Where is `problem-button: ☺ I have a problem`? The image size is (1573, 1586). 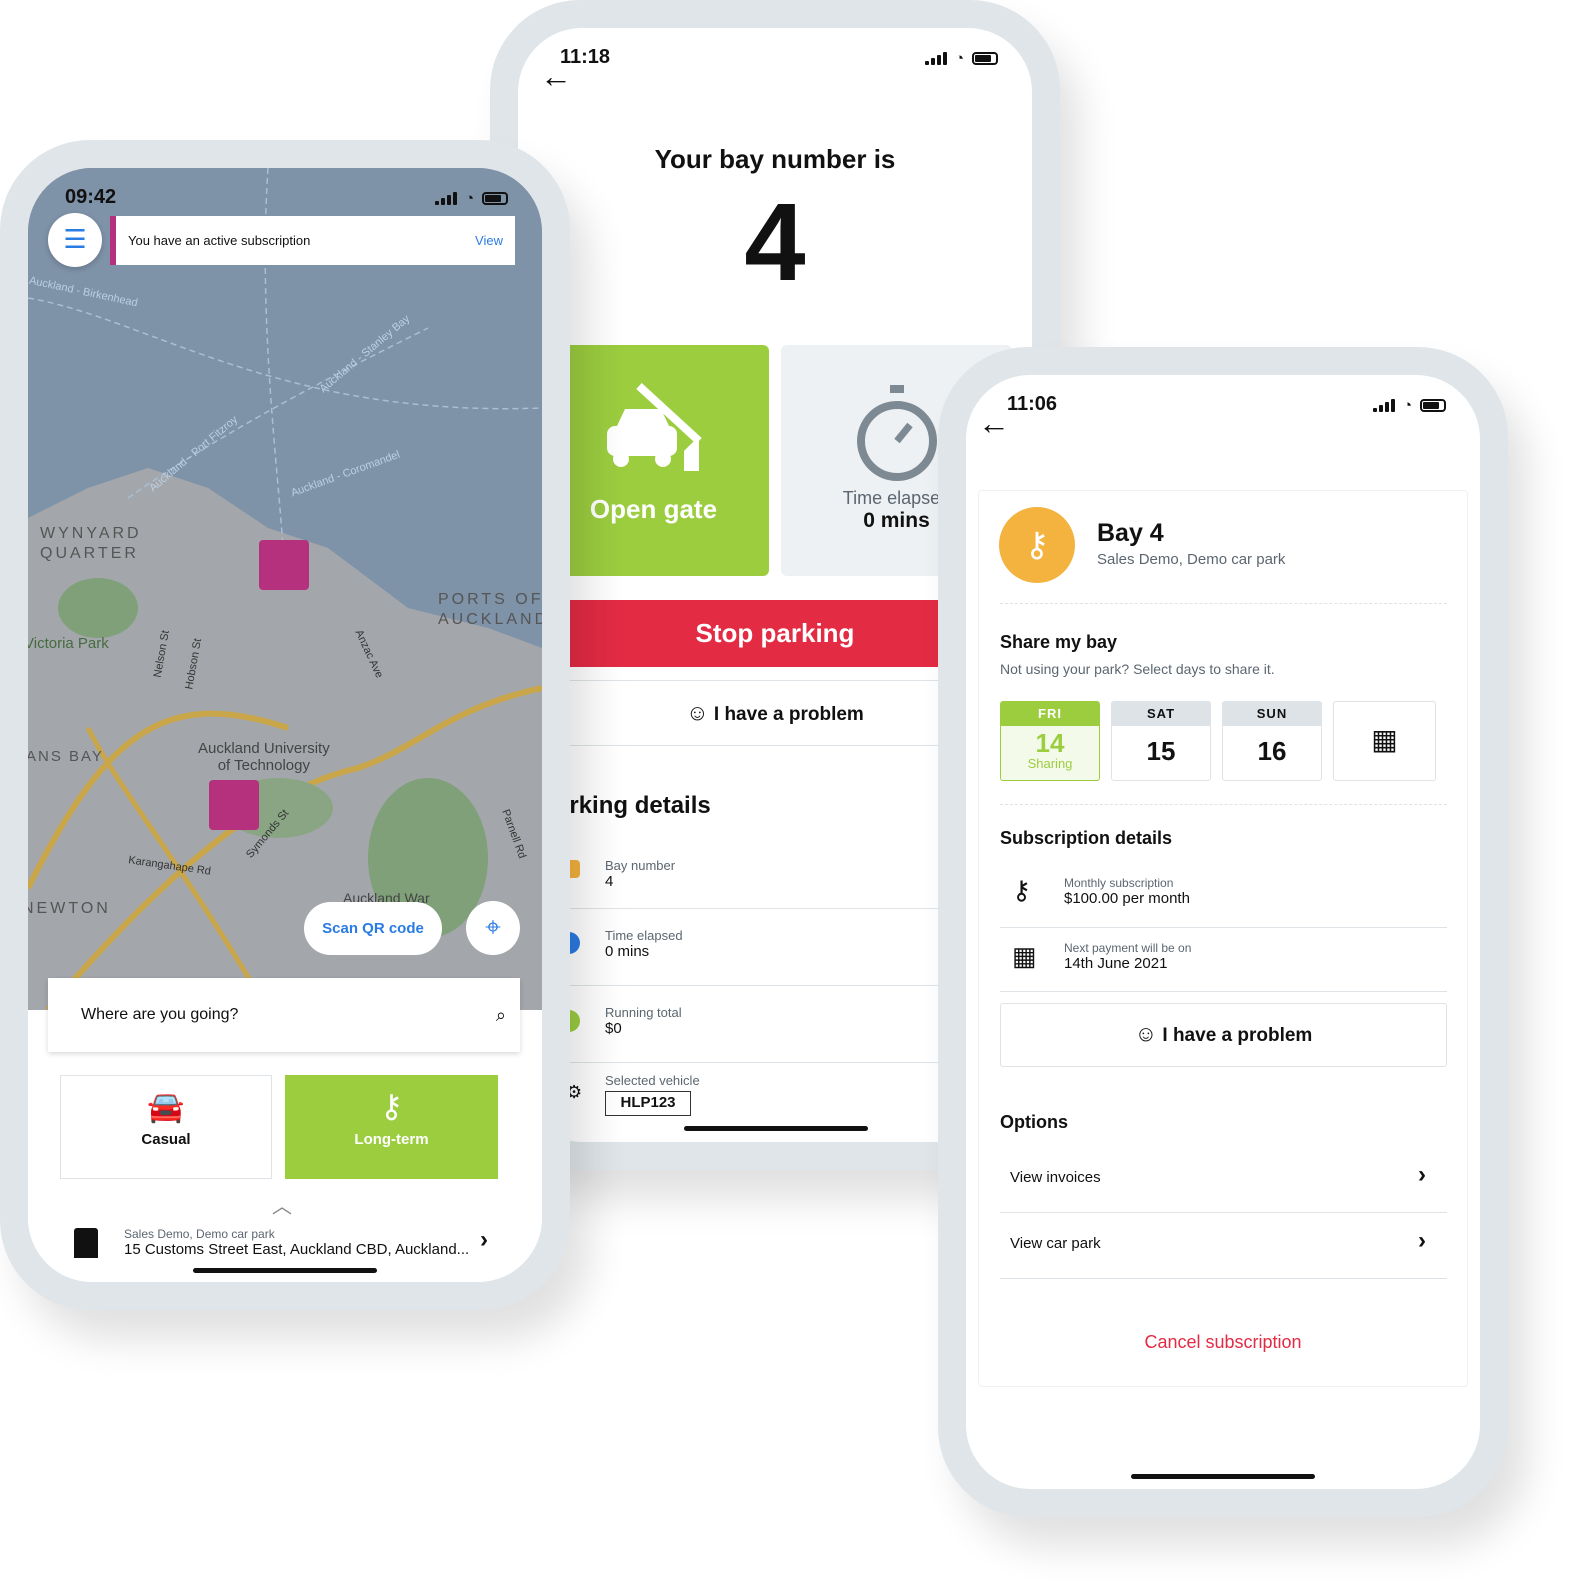 problem-button: ☺ I have a problem is located at coordinates (1223, 1035).